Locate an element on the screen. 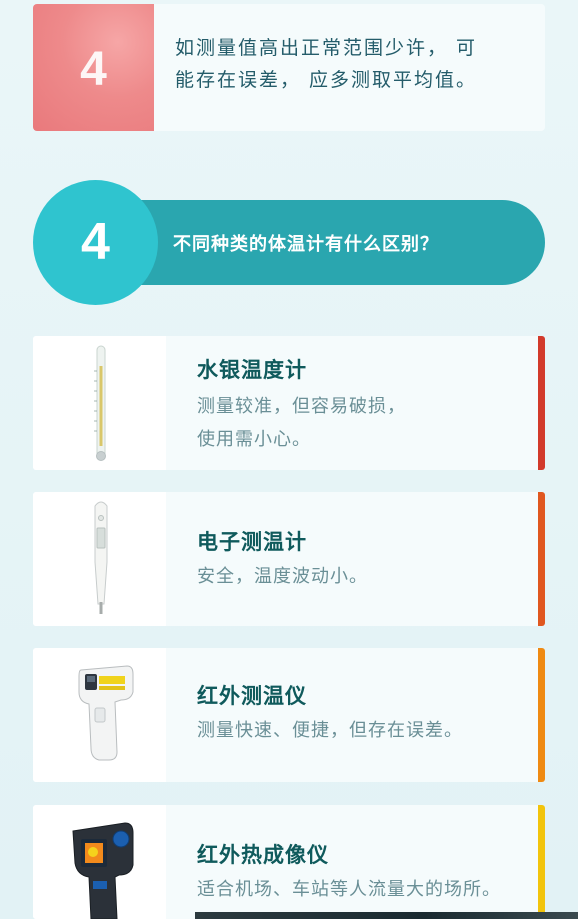  thermometer-name: 红外热成像仪 is located at coordinates (263, 855).